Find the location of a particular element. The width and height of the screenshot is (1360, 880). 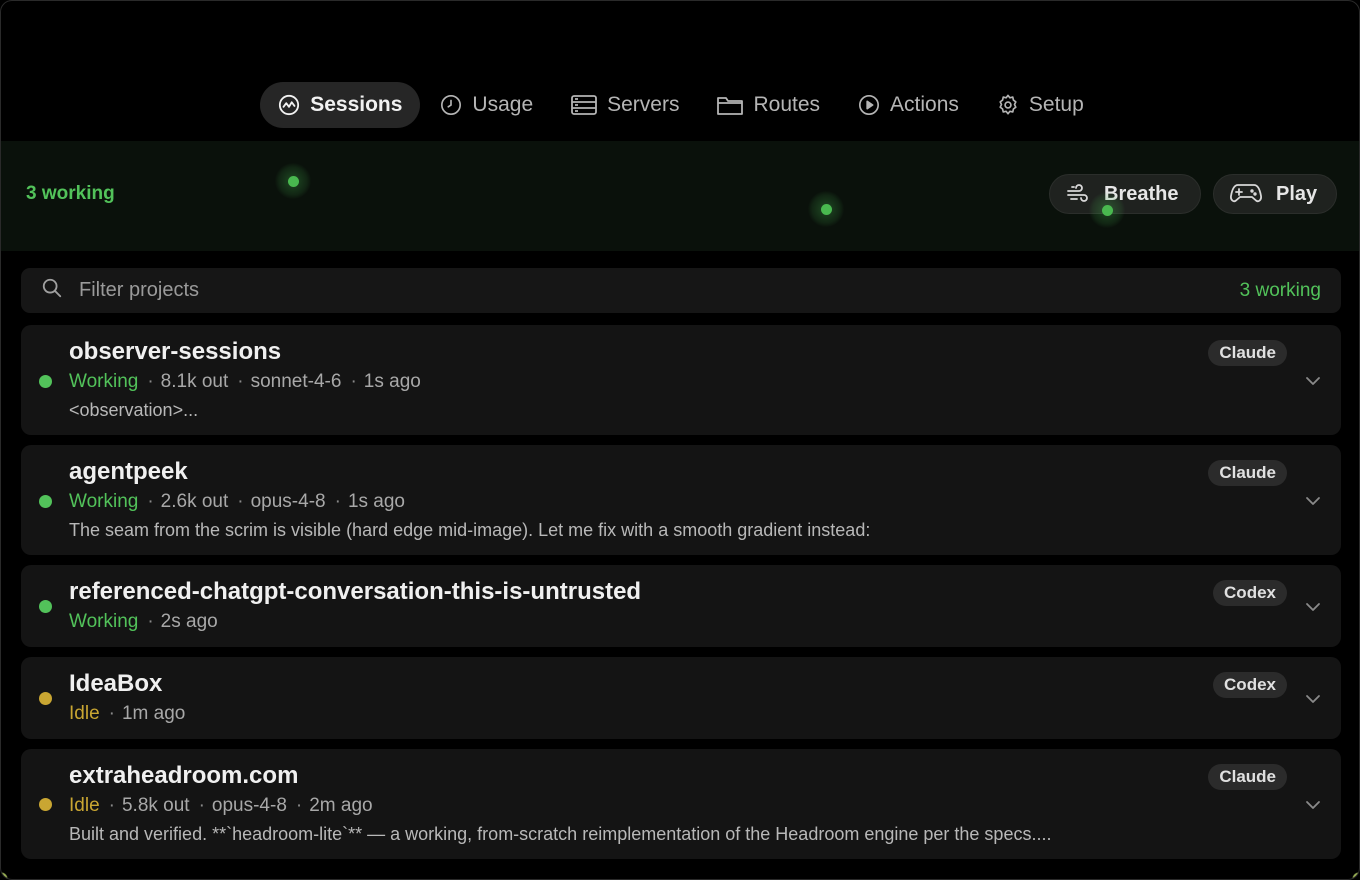

session-meta: Idle · 1m ago is located at coordinates (127, 713).